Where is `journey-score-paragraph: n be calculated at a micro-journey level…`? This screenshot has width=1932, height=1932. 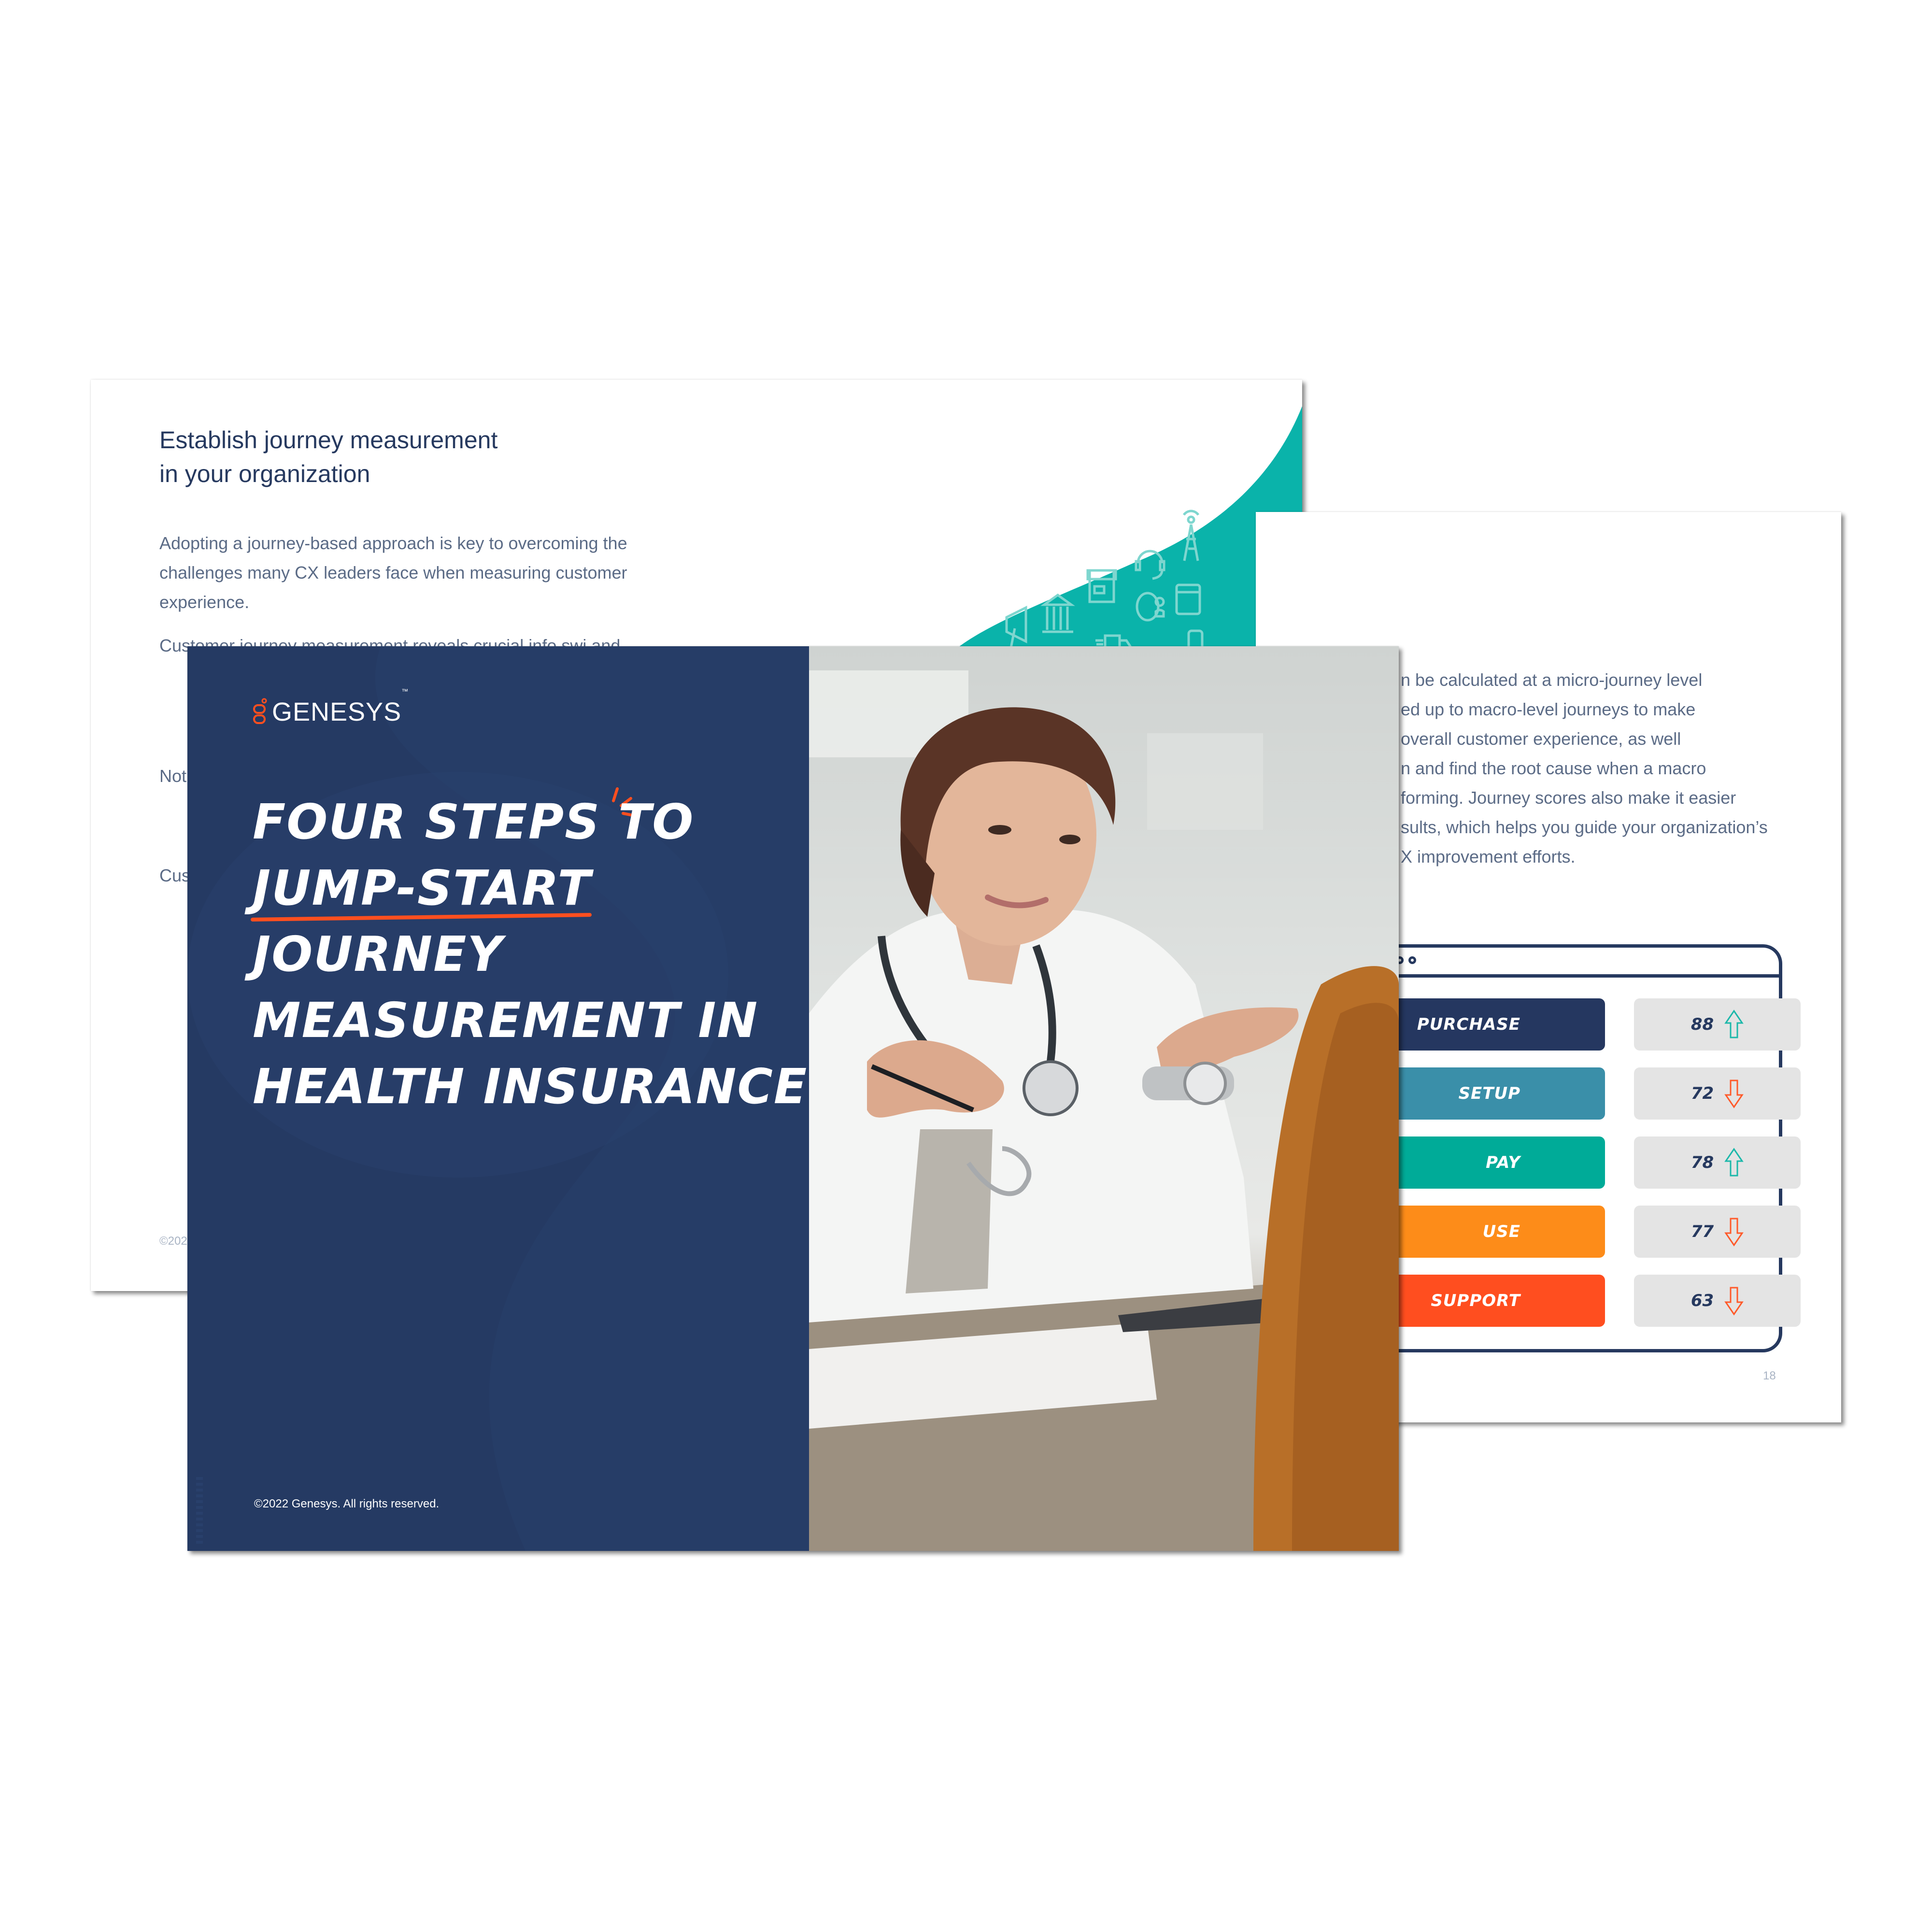 journey-score-paragraph: n be calculated at a micro-journey level… is located at coordinates (1584, 768).